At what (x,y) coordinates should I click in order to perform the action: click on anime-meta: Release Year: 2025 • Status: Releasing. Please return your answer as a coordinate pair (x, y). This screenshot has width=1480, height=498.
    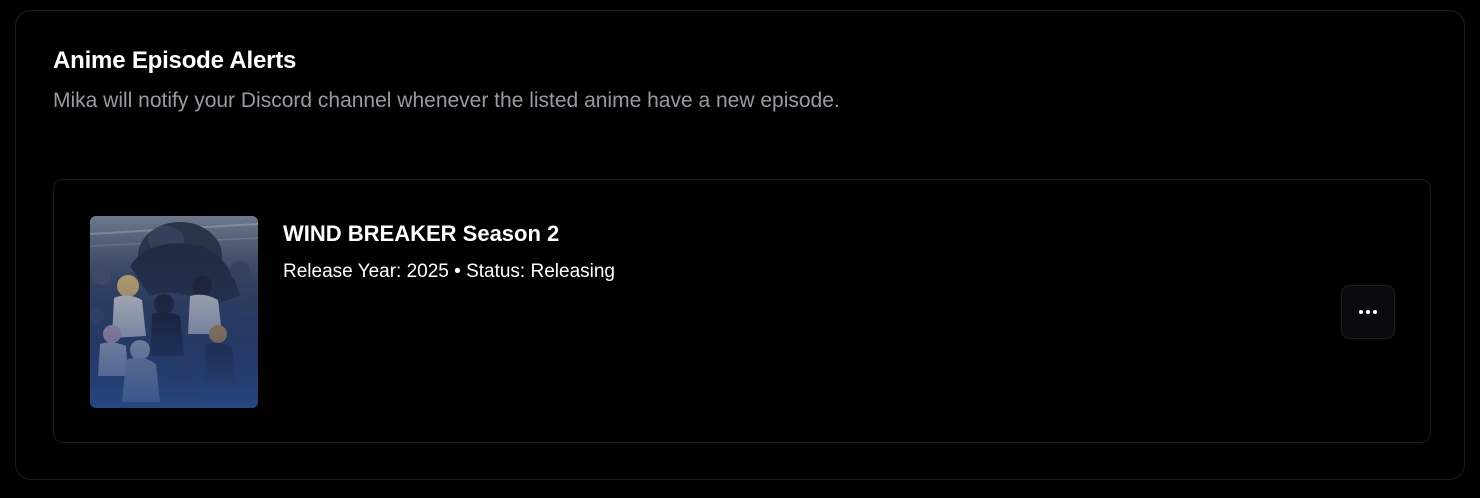
    Looking at the image, I should click on (449, 271).